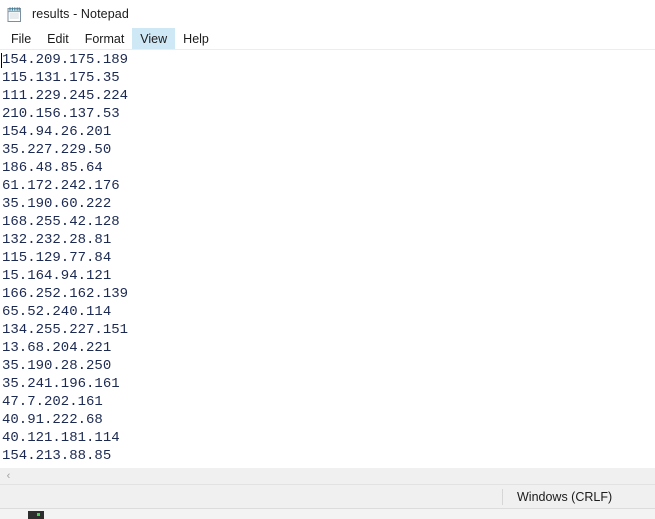 The width and height of the screenshot is (655, 519). What do you see at coordinates (61, 222) in the screenshot?
I see `text-line: 168.255.42.128` at bounding box center [61, 222].